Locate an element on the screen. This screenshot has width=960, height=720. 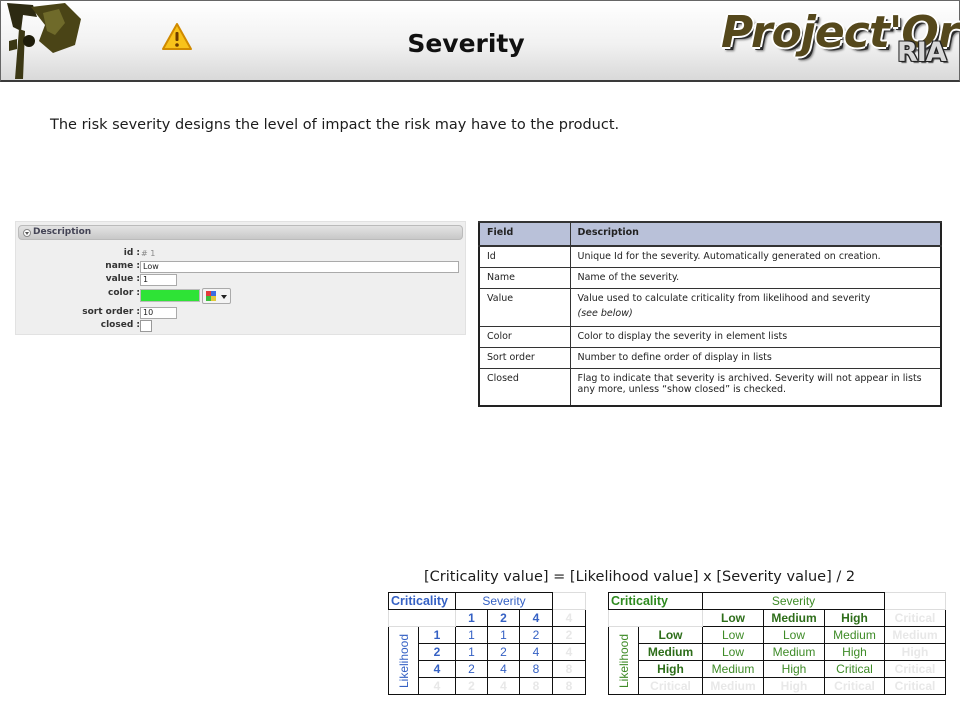
field-description-note: (see below) is located at coordinates (605, 313).